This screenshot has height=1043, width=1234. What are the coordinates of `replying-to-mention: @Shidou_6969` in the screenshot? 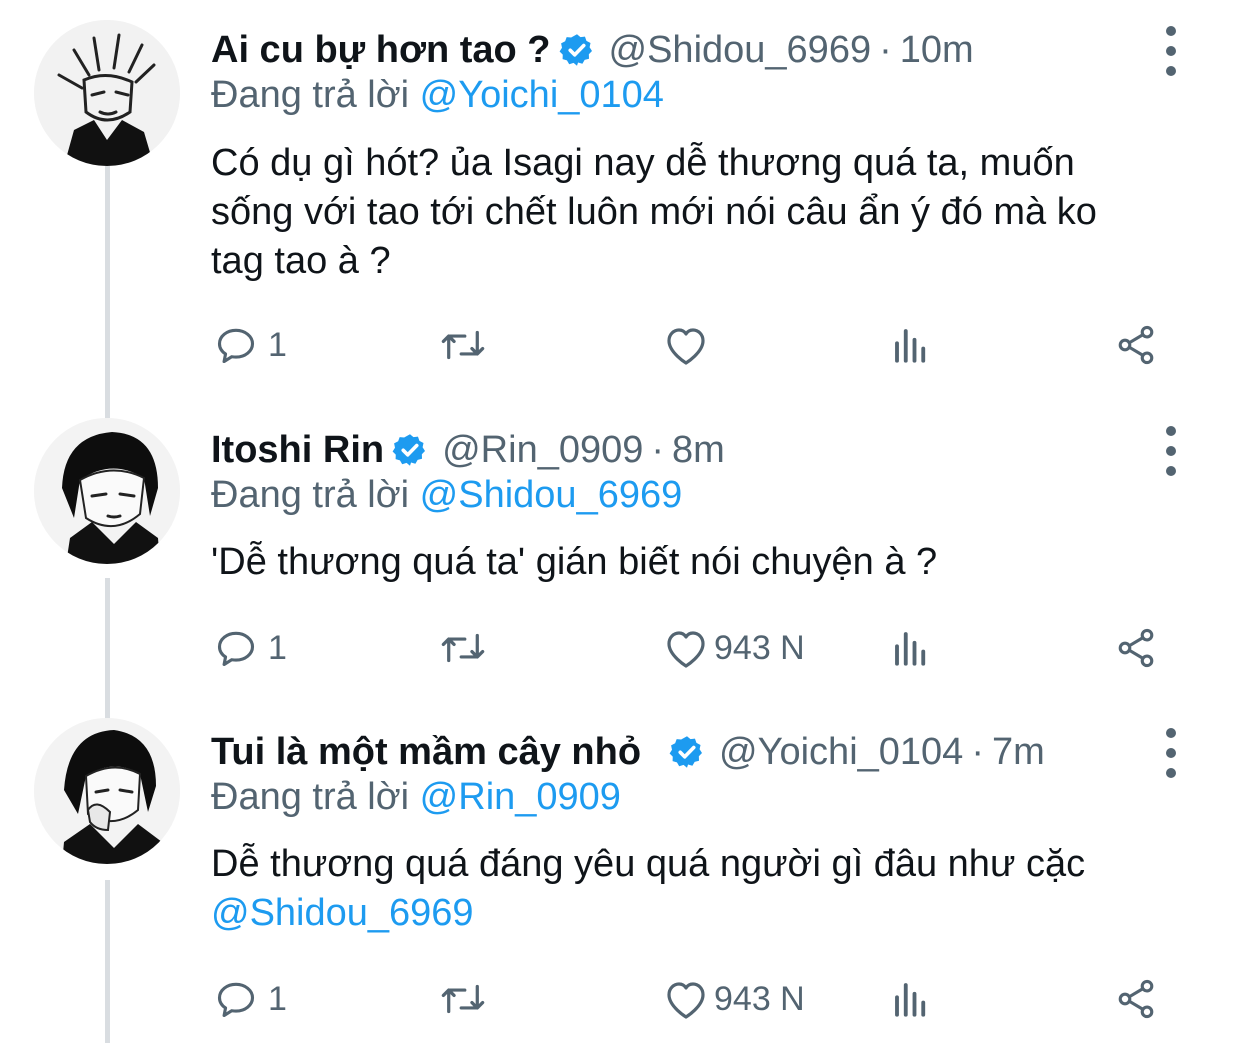 It's located at (551, 495).